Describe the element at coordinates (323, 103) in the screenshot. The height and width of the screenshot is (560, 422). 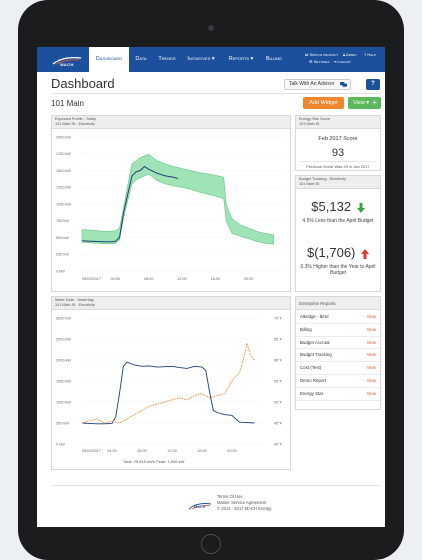
I see `add-widget-button: Add Widget` at that location.